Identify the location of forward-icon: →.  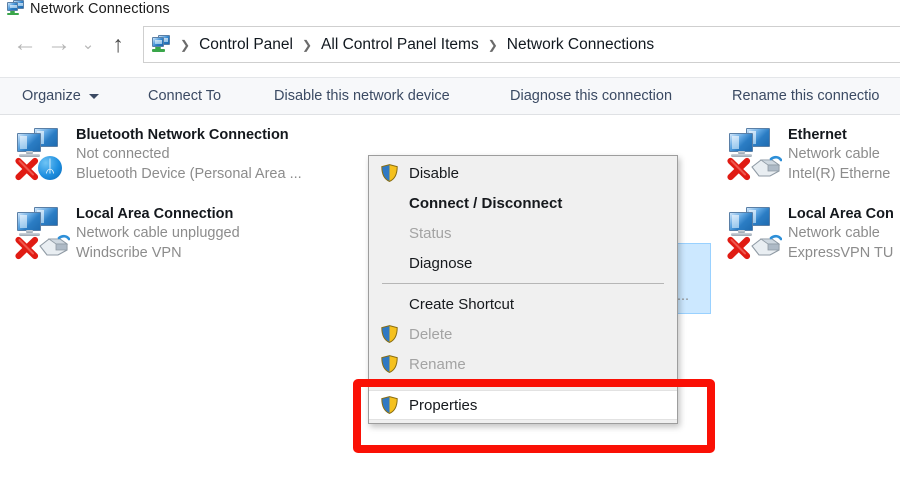
(59, 44).